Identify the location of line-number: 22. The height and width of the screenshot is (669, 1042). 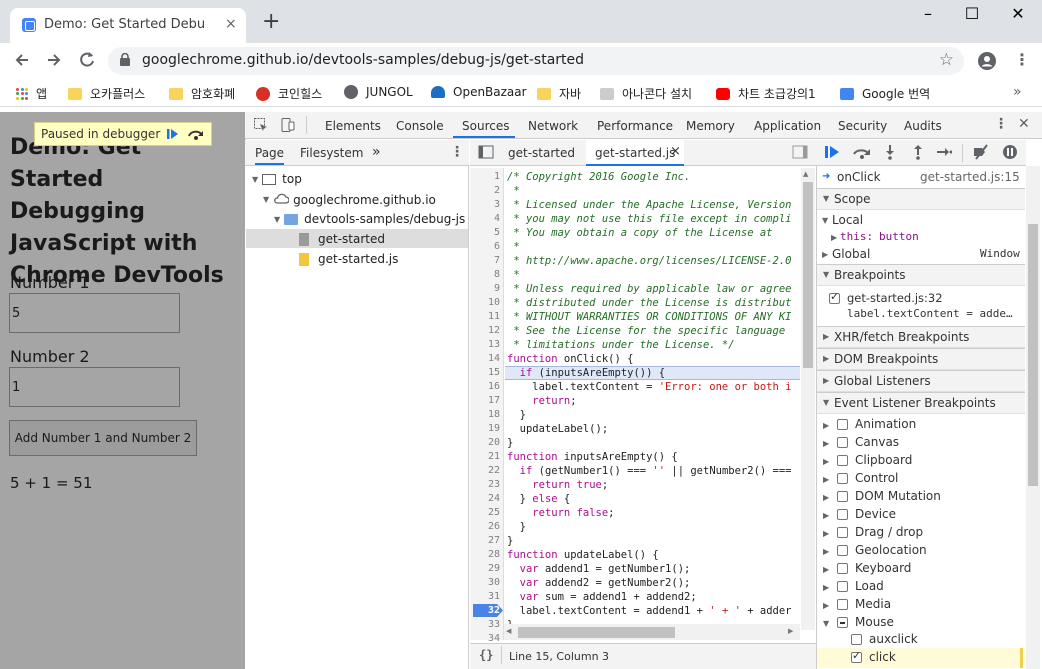
(485, 470).